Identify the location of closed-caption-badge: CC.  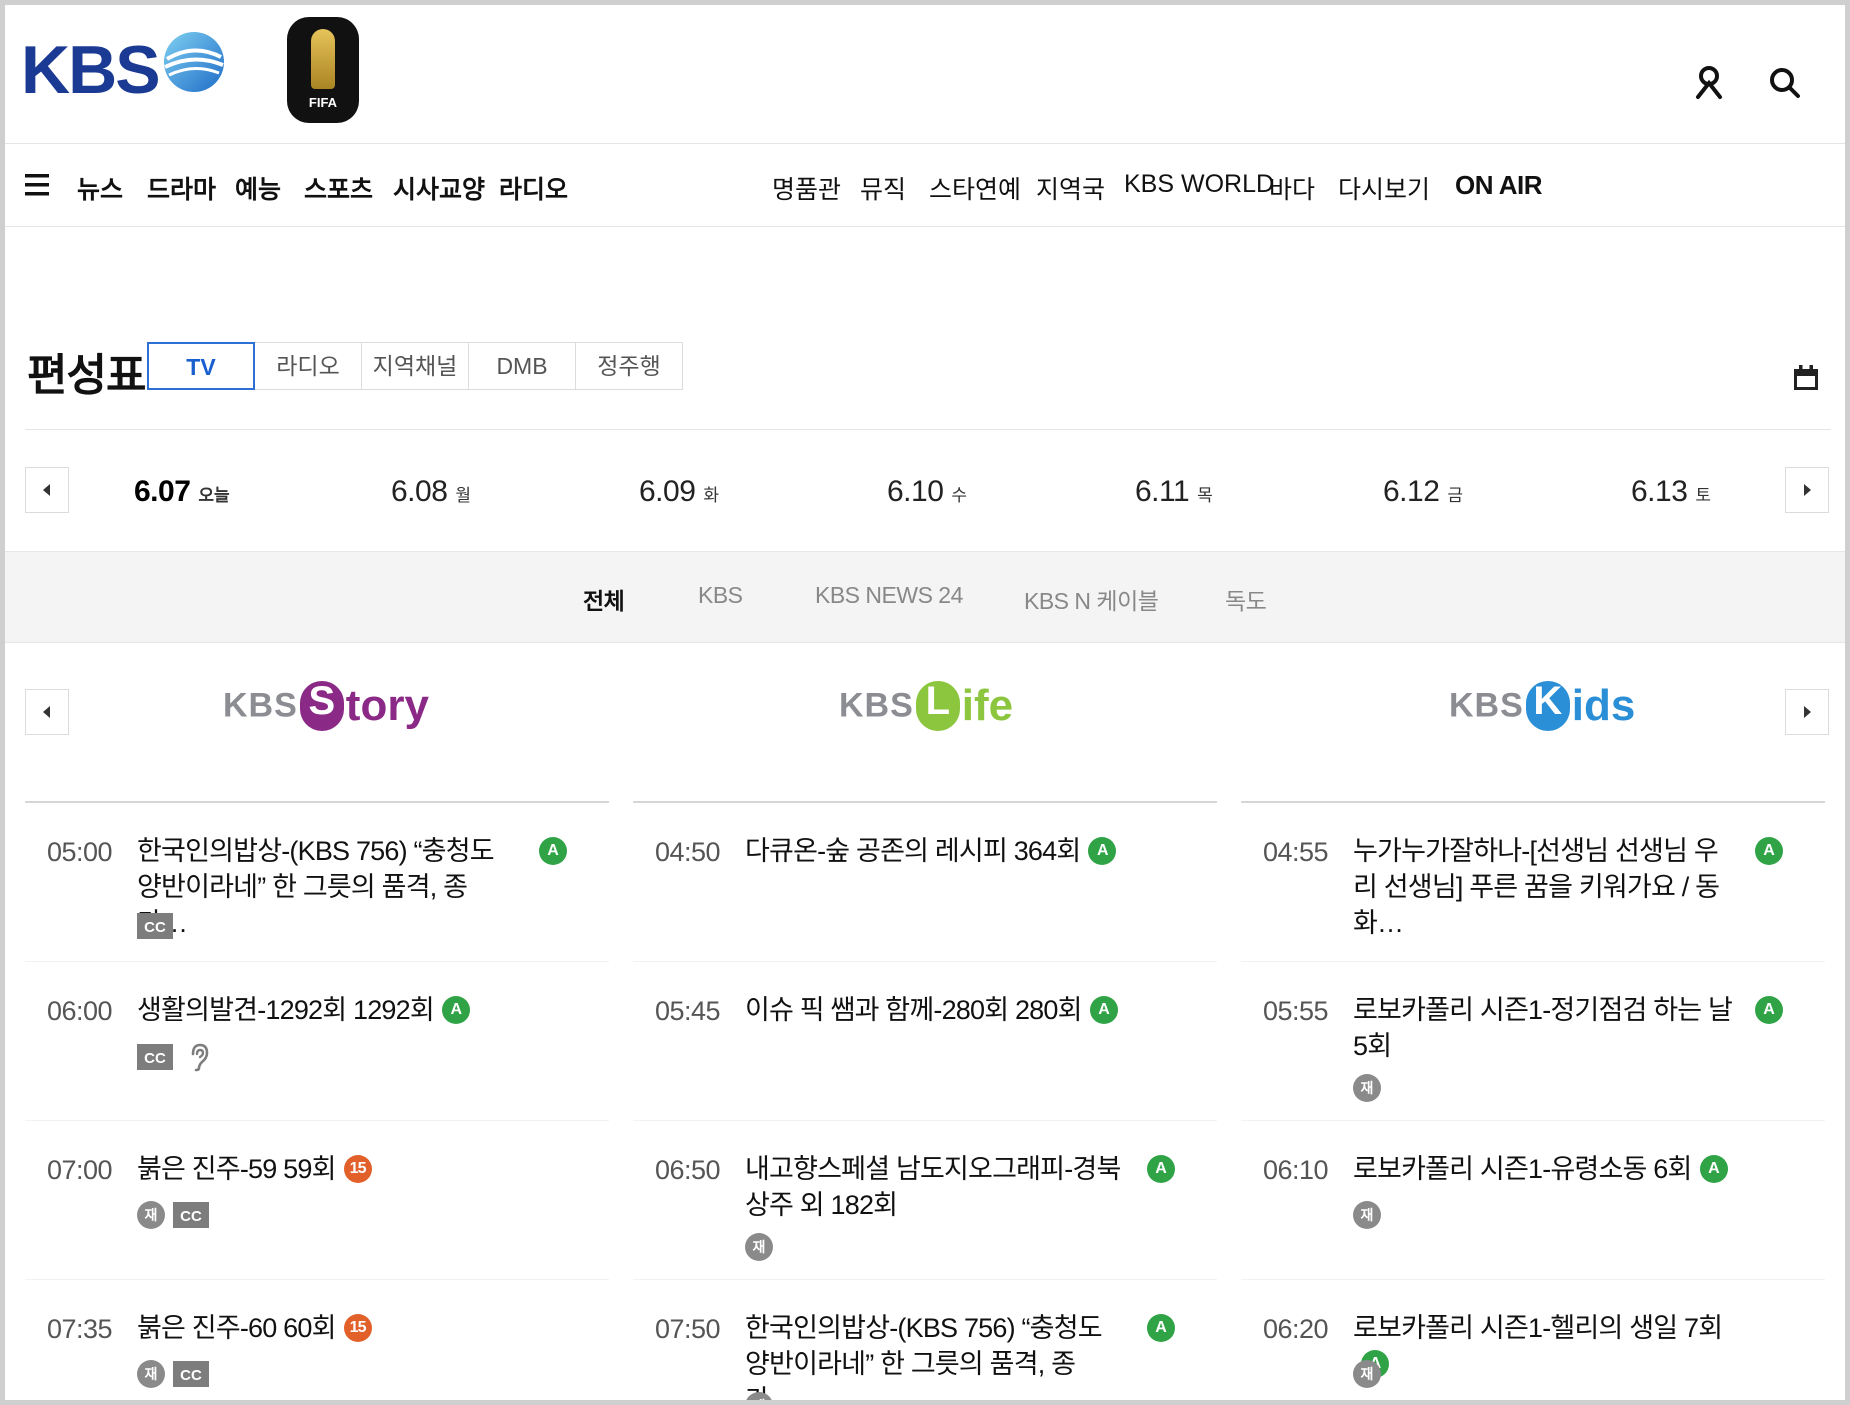
(191, 1374).